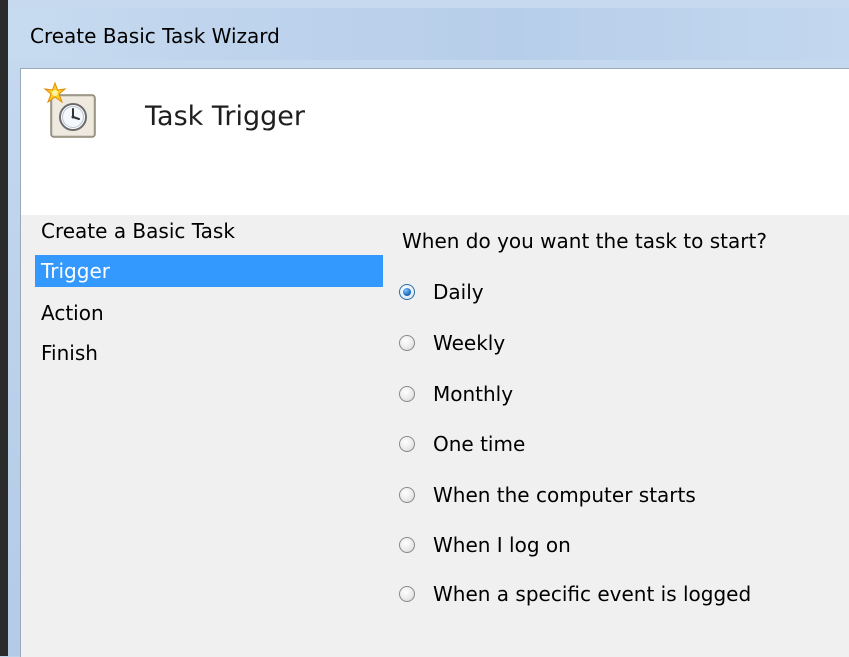  What do you see at coordinates (75, 271) in the screenshot?
I see `nav-item-label: Trigger` at bounding box center [75, 271].